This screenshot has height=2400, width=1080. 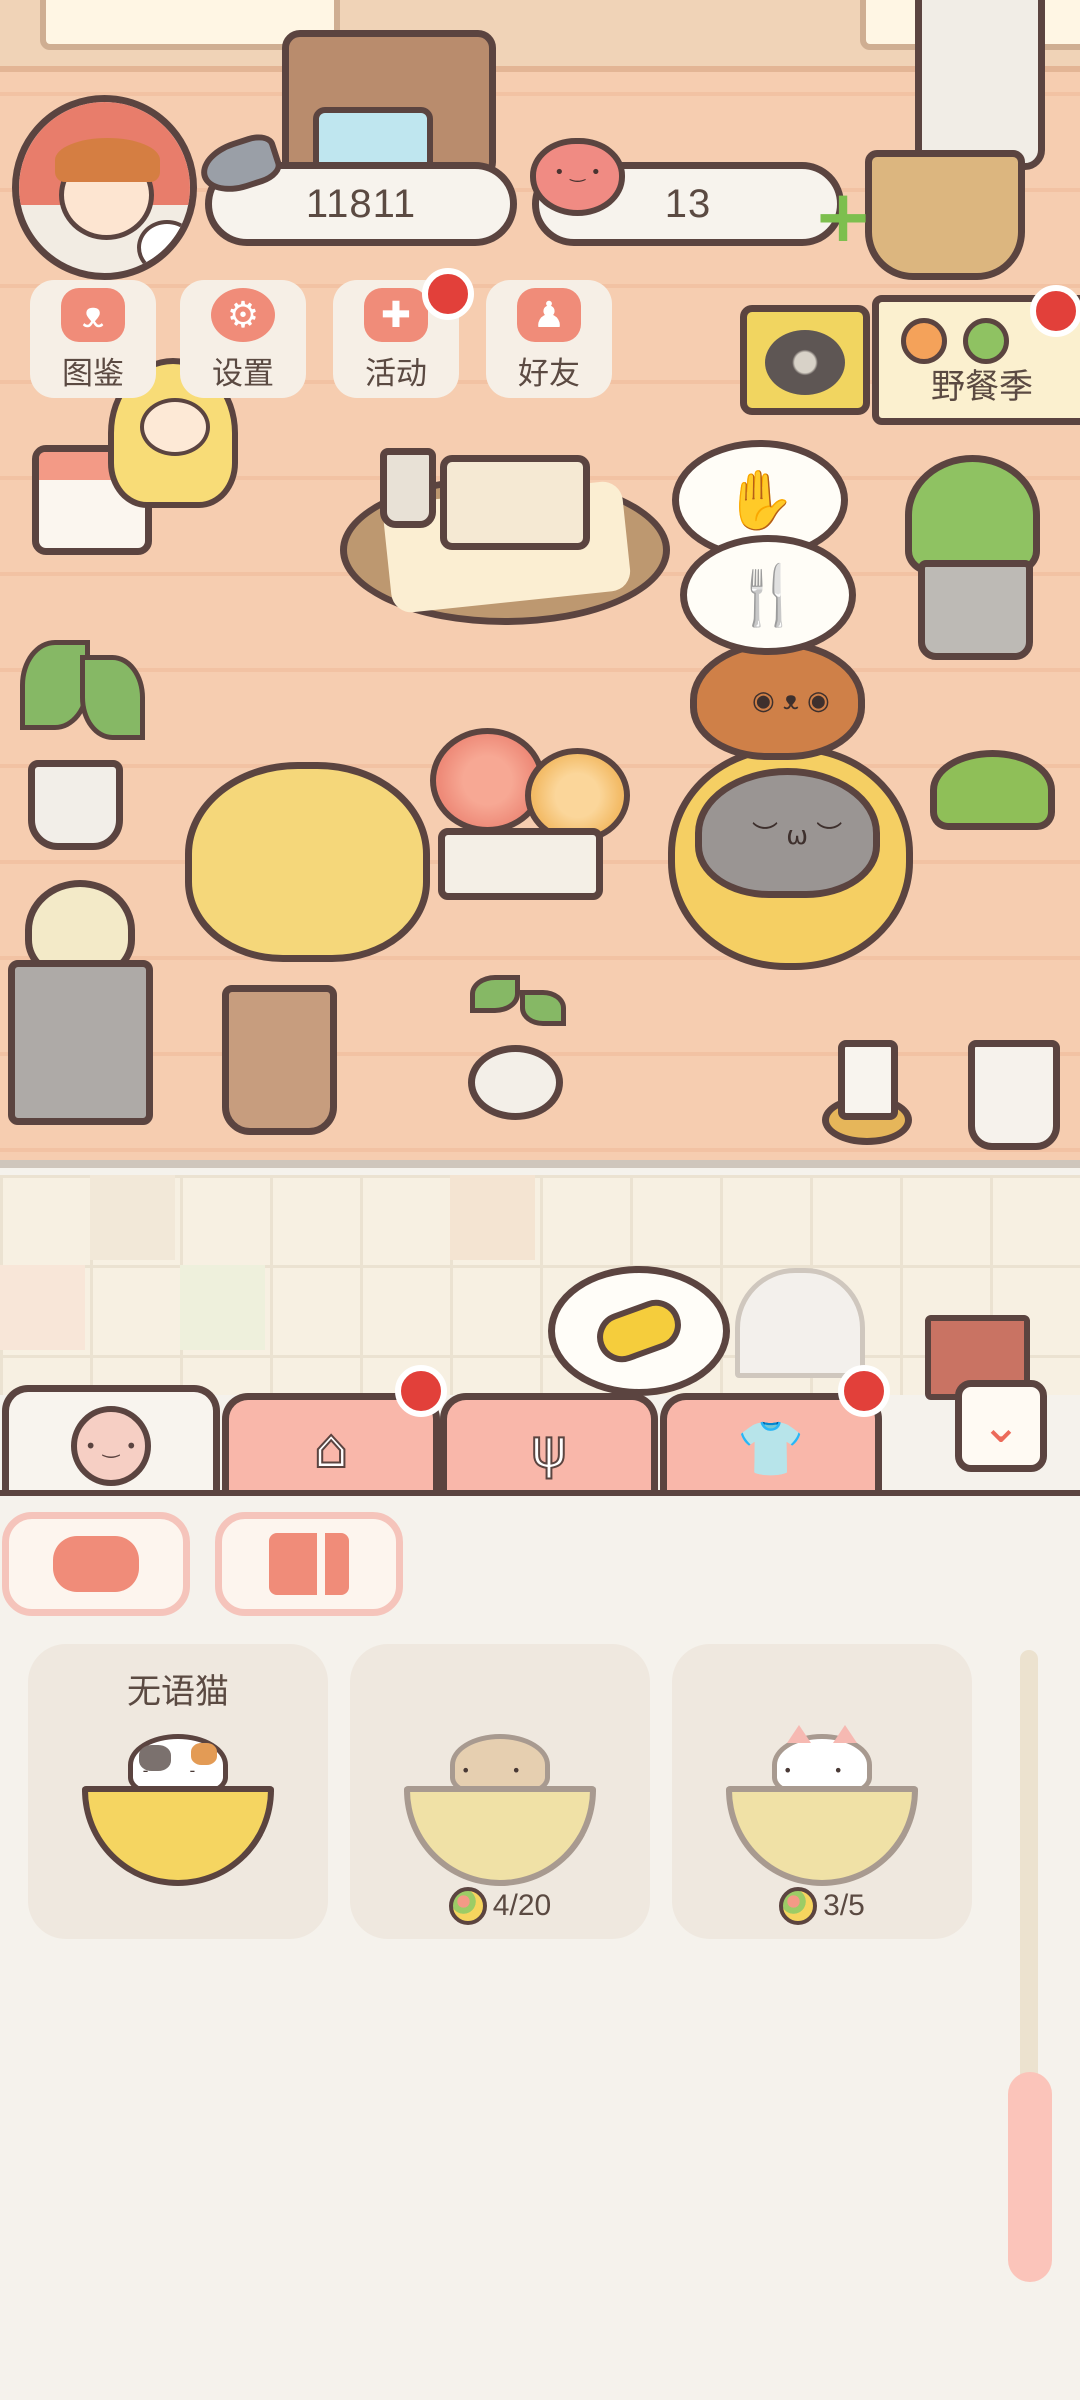 I want to click on friends-label: 好友, so click(x=549, y=374).